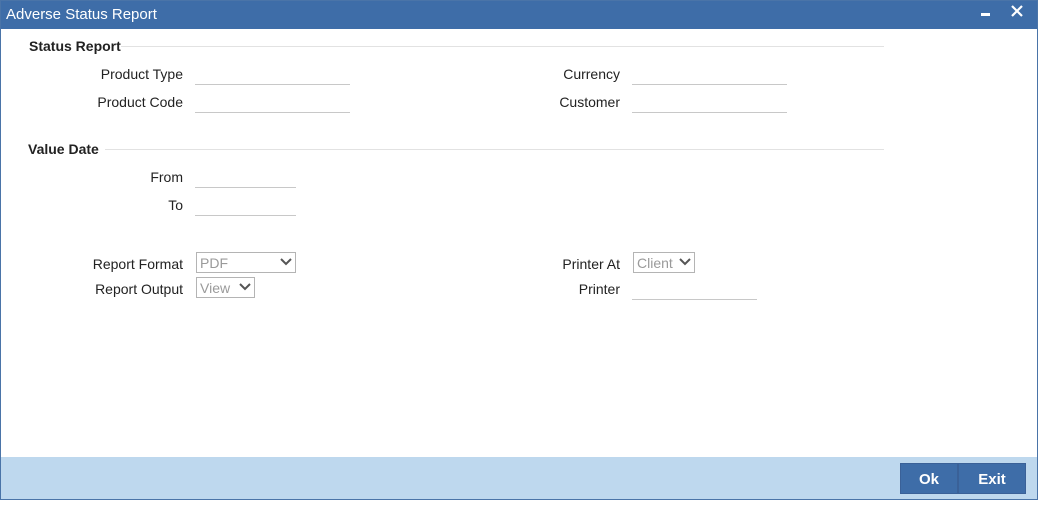 The width and height of the screenshot is (1038, 508). Describe the element at coordinates (929, 478) in the screenshot. I see `ok-button: Ok` at that location.